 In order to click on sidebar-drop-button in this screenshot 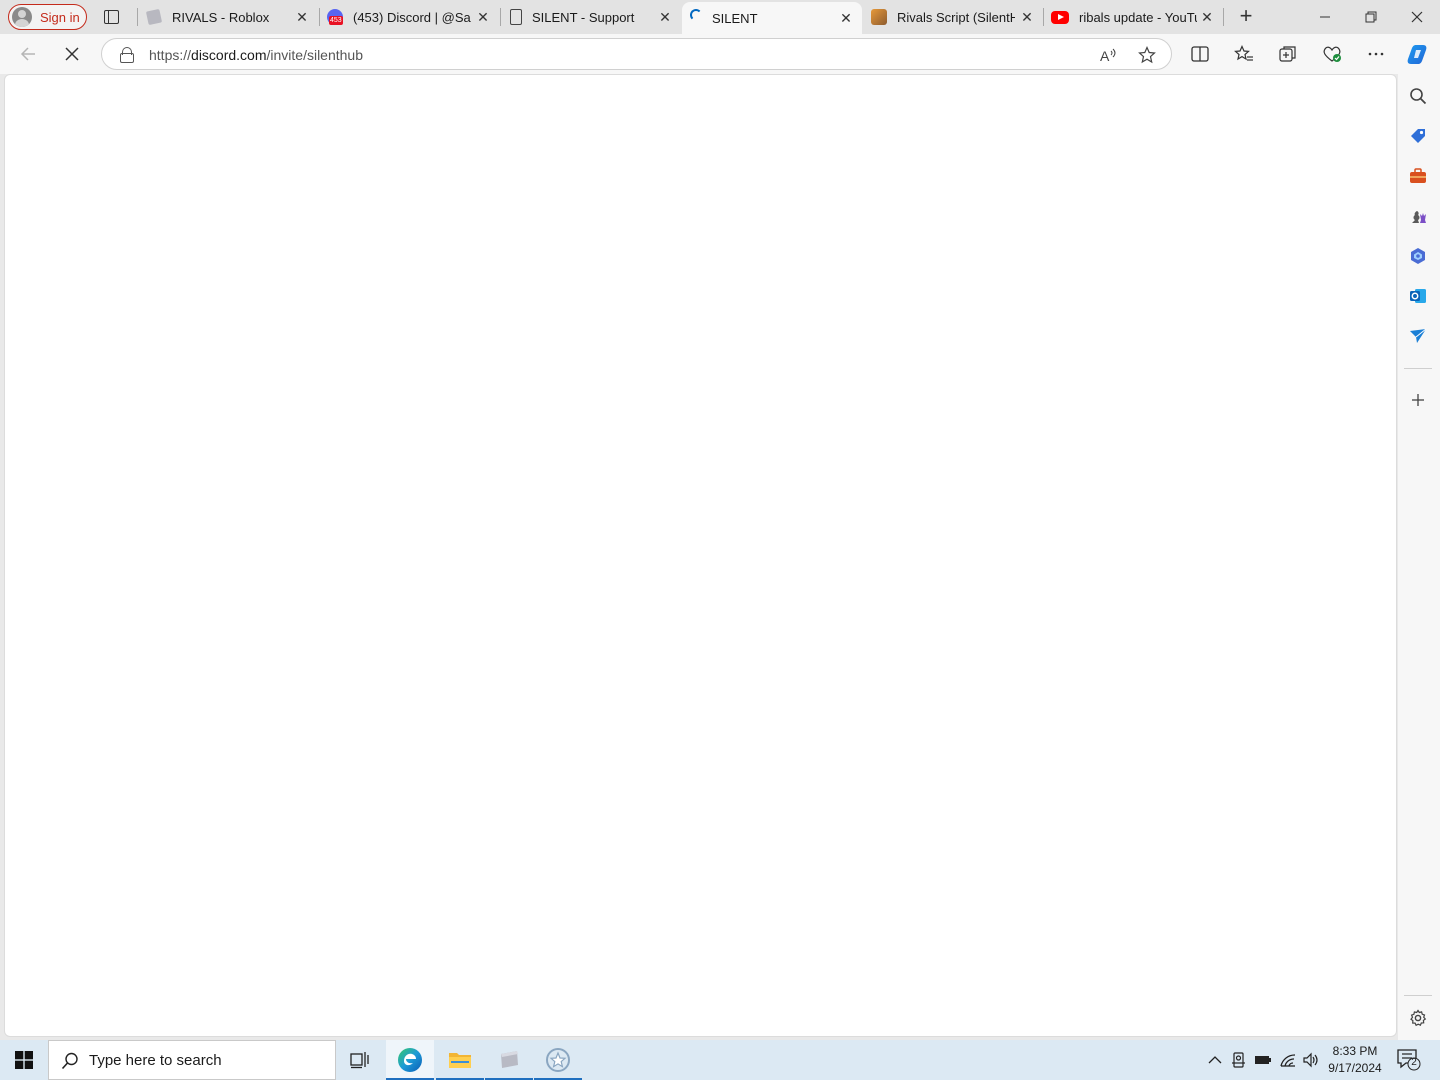, I will do `click(1418, 336)`.